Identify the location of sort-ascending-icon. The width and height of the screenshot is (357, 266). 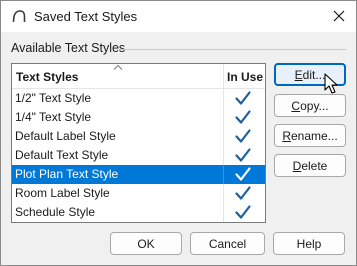
(118, 67).